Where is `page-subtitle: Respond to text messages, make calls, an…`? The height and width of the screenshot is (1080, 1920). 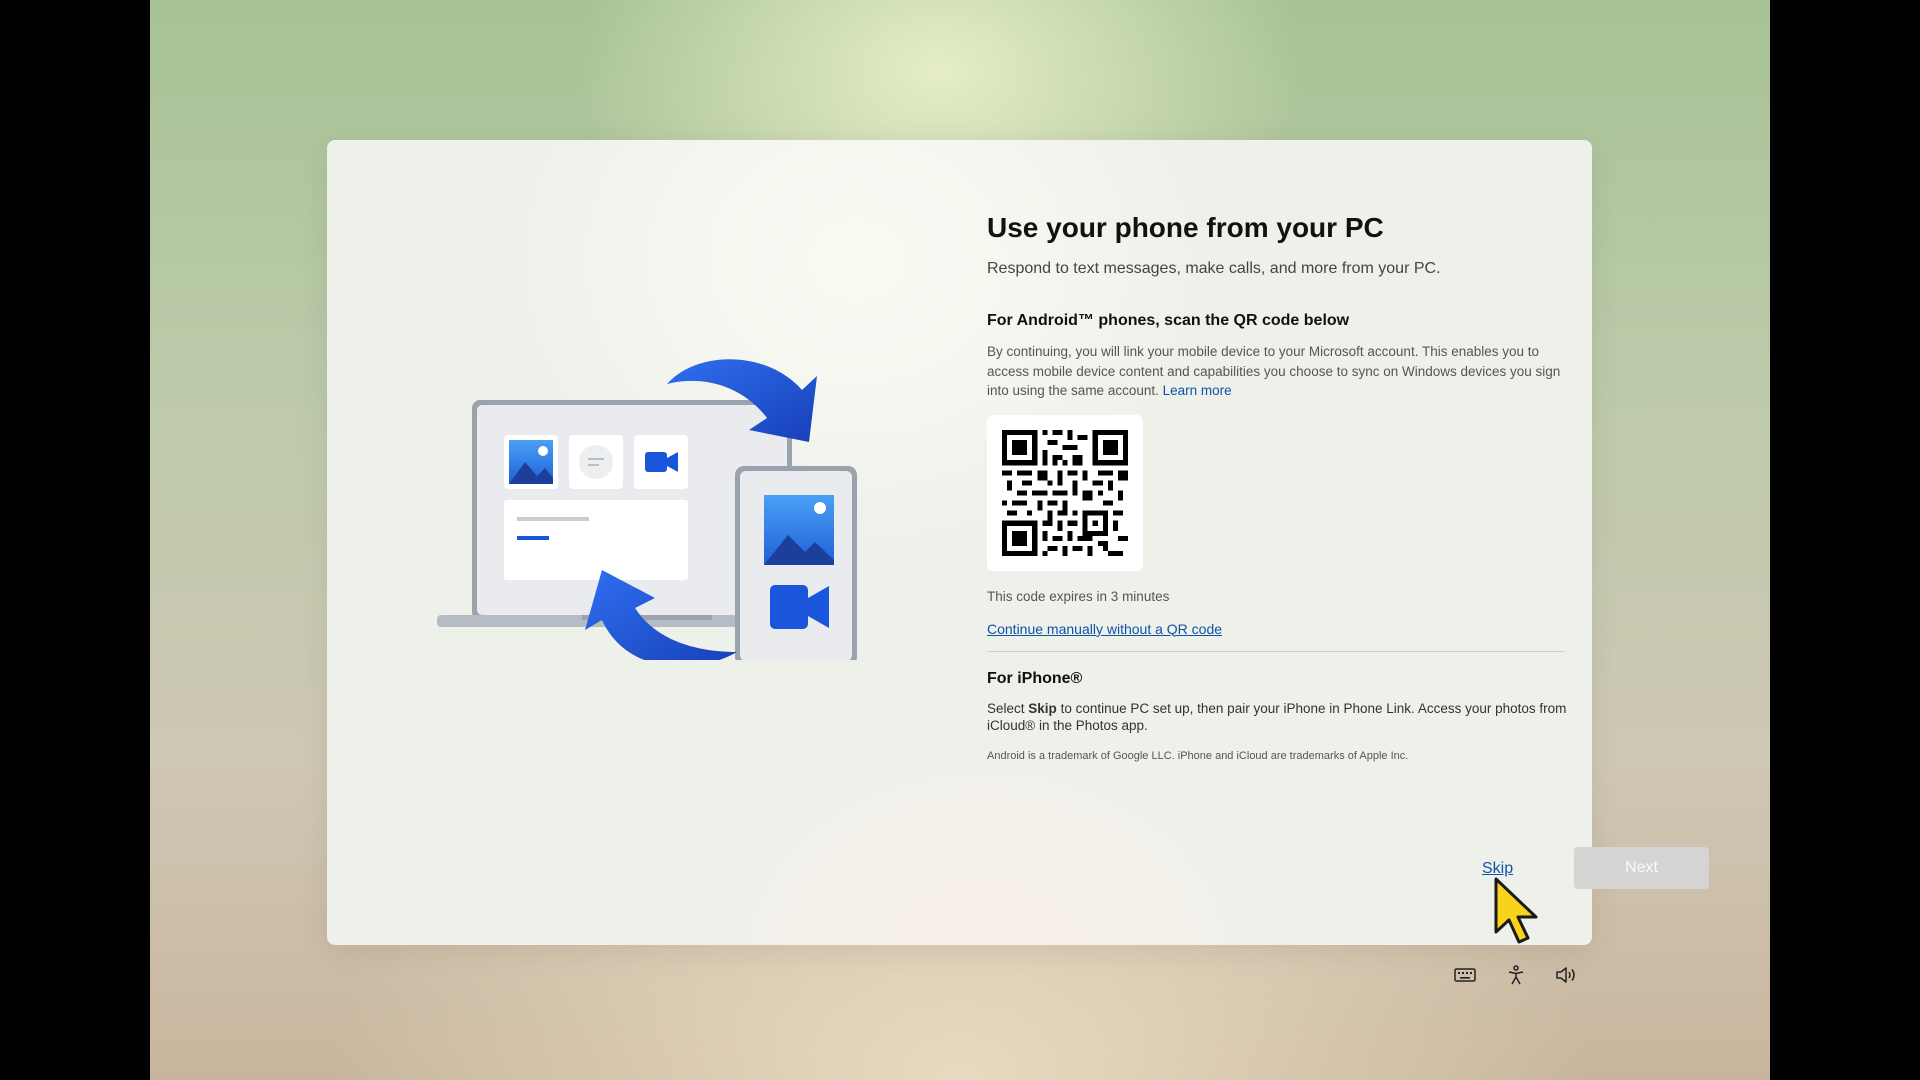
page-subtitle: Respond to text messages, make calls, an… is located at coordinates (1214, 268).